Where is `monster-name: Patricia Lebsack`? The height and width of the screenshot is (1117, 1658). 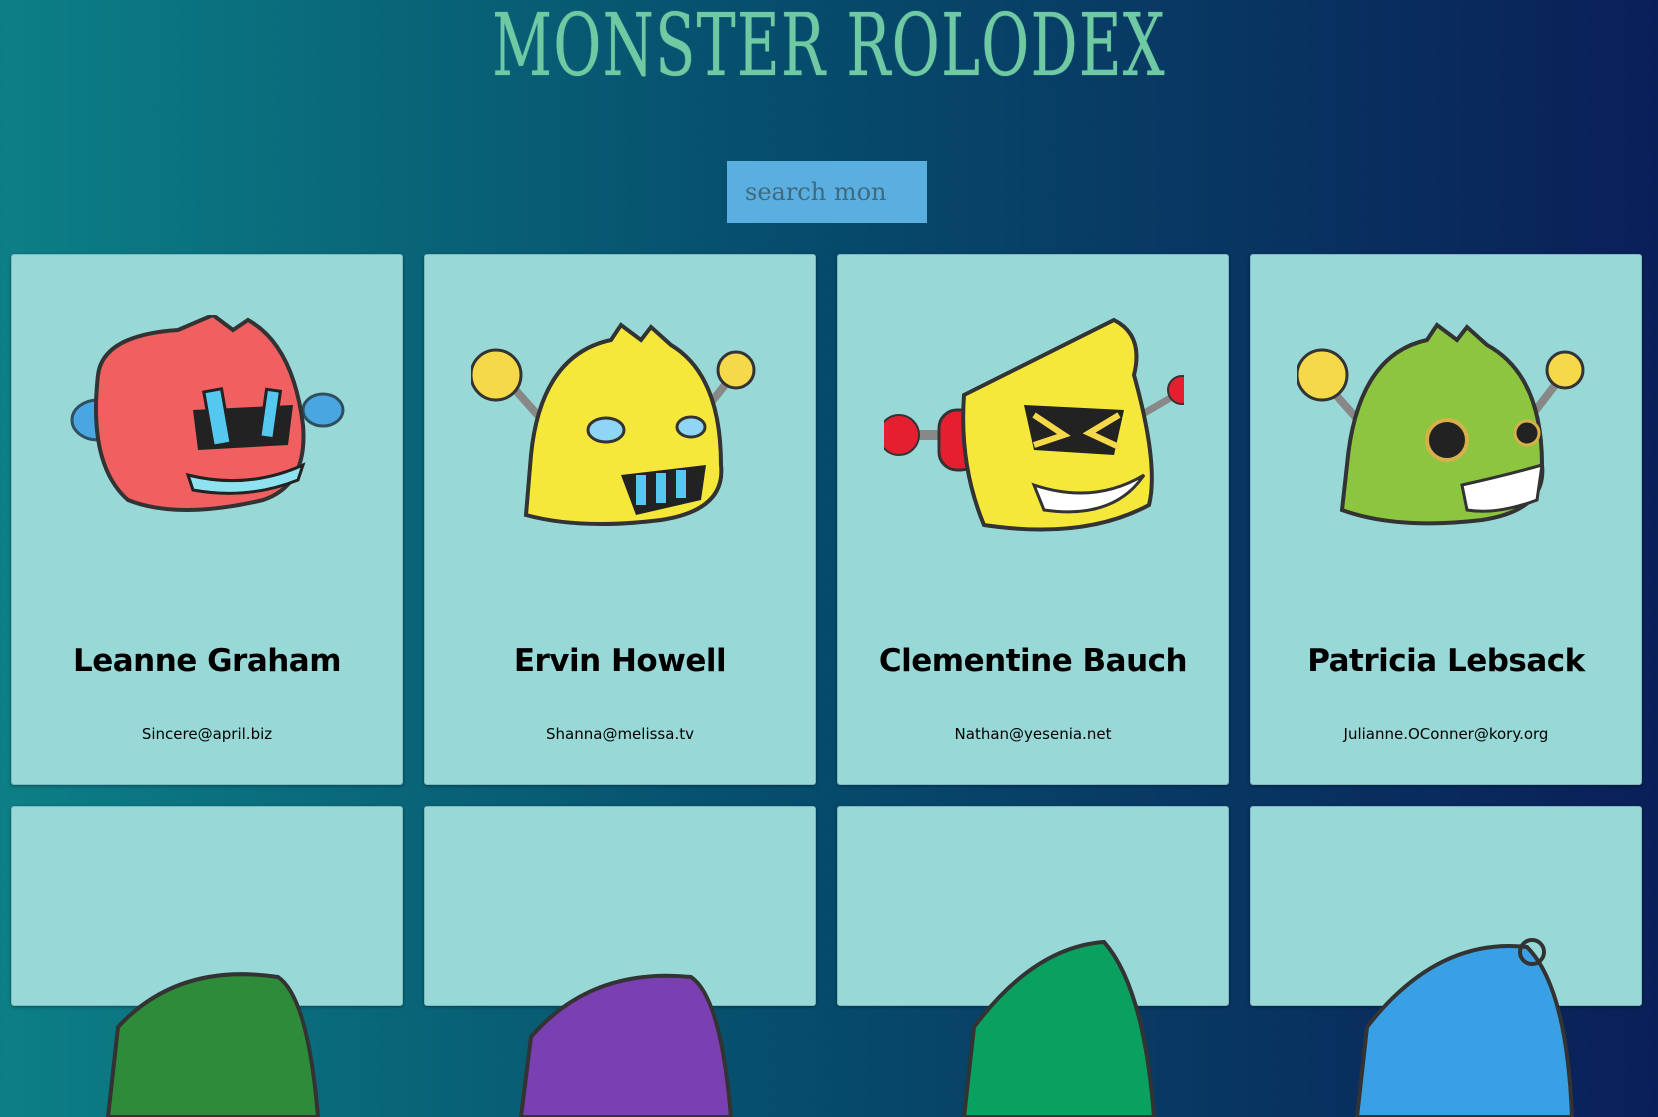 monster-name: Patricia Lebsack is located at coordinates (1446, 661).